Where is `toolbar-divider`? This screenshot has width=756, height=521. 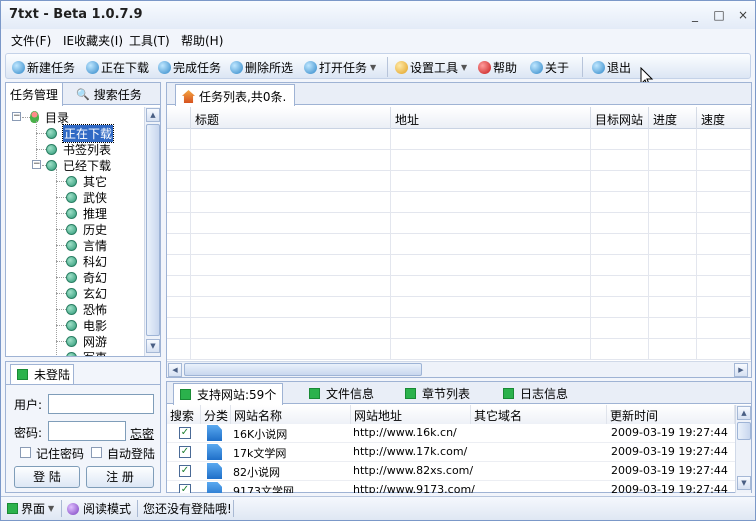 toolbar-divider is located at coordinates (582, 67).